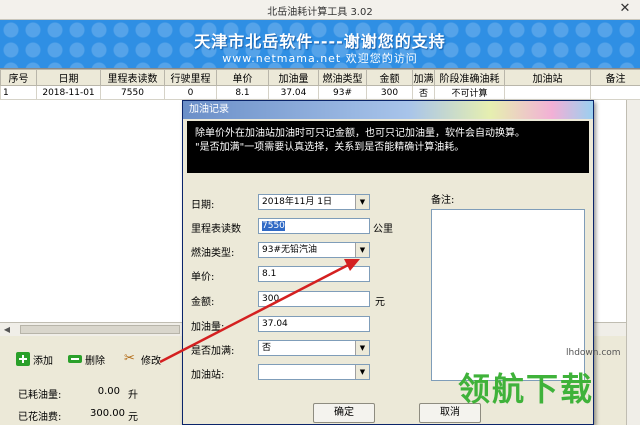  I want to click on fuel-cost-stat: 已花油费: 300.00 元, so click(78, 415).